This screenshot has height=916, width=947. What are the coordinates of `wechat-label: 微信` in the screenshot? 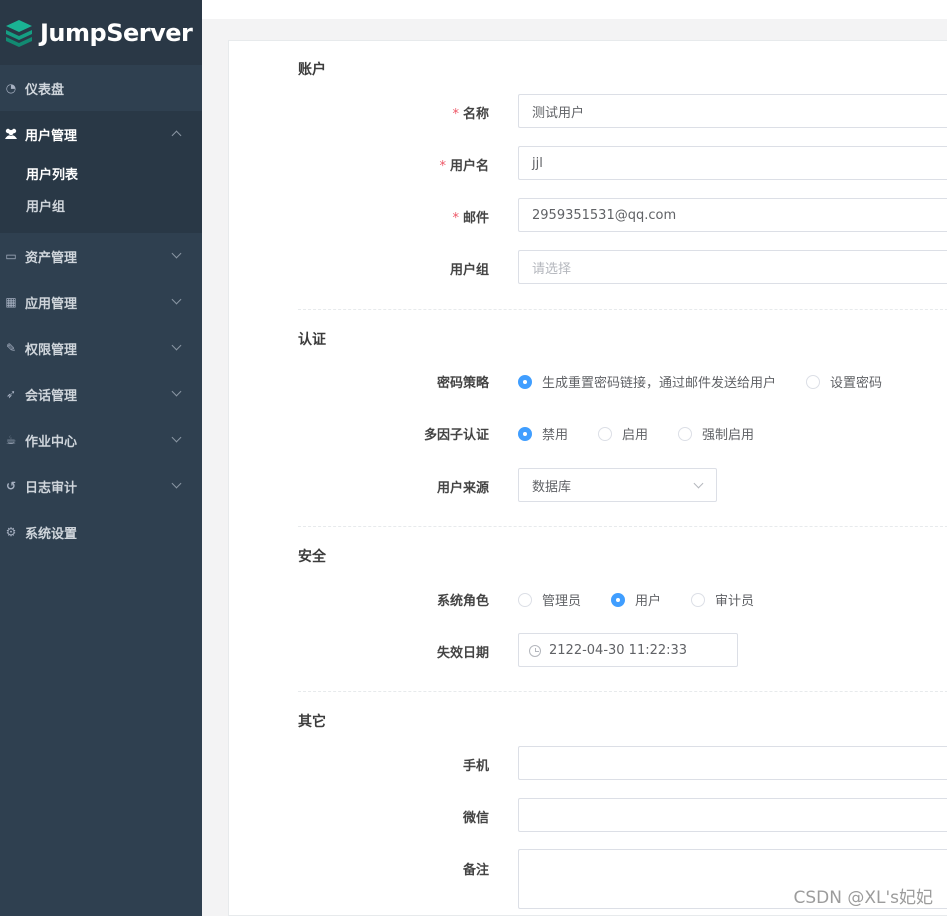 It's located at (475, 818).